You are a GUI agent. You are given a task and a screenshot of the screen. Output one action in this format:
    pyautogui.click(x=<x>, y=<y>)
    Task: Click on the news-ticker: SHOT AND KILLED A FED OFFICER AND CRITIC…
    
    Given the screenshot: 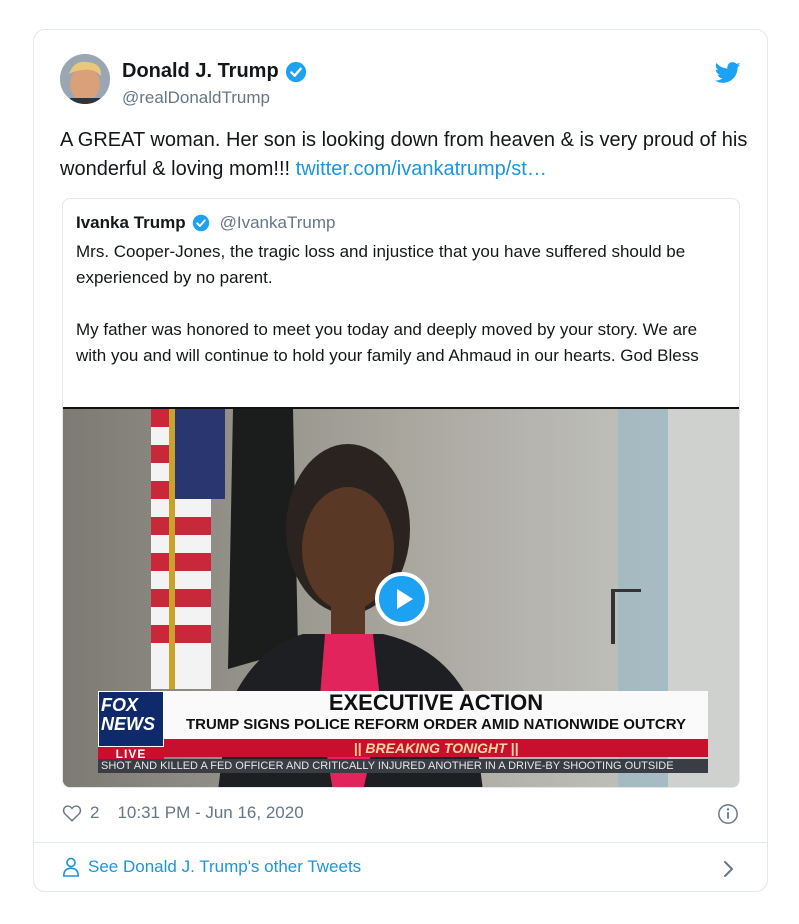 What is the action you would take?
    pyautogui.click(x=403, y=766)
    